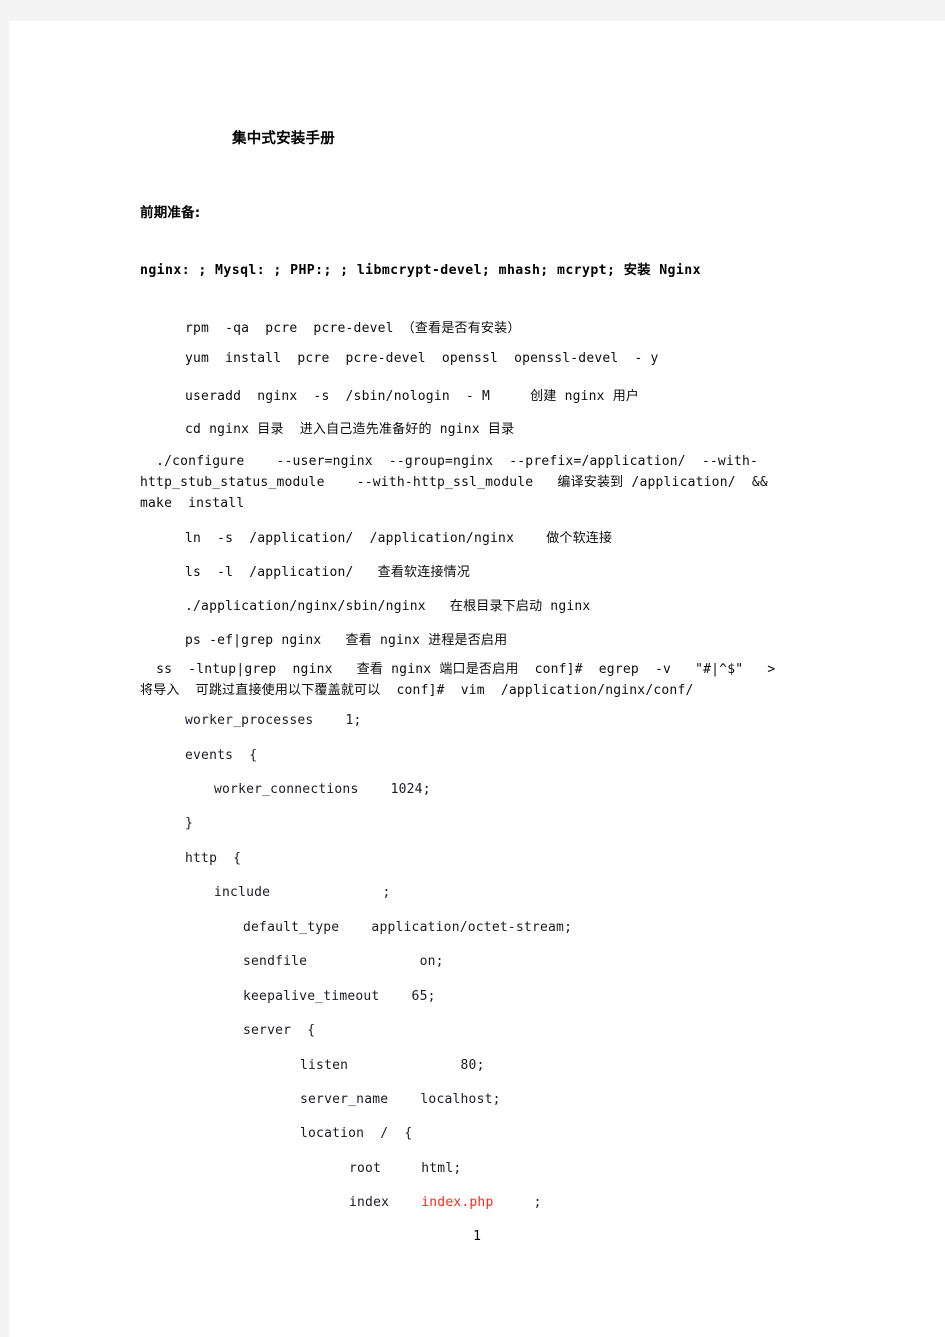 The height and width of the screenshot is (1337, 945). I want to click on conf-line: server {, so click(279, 1030).